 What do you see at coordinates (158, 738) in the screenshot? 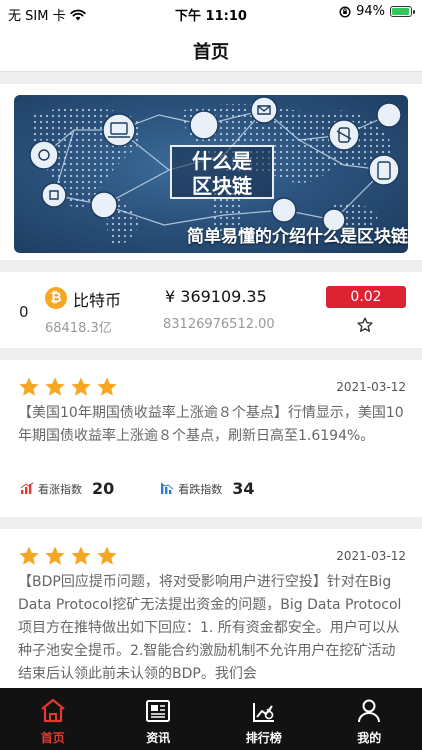
I see `tab-news-label: 资讯` at bounding box center [158, 738].